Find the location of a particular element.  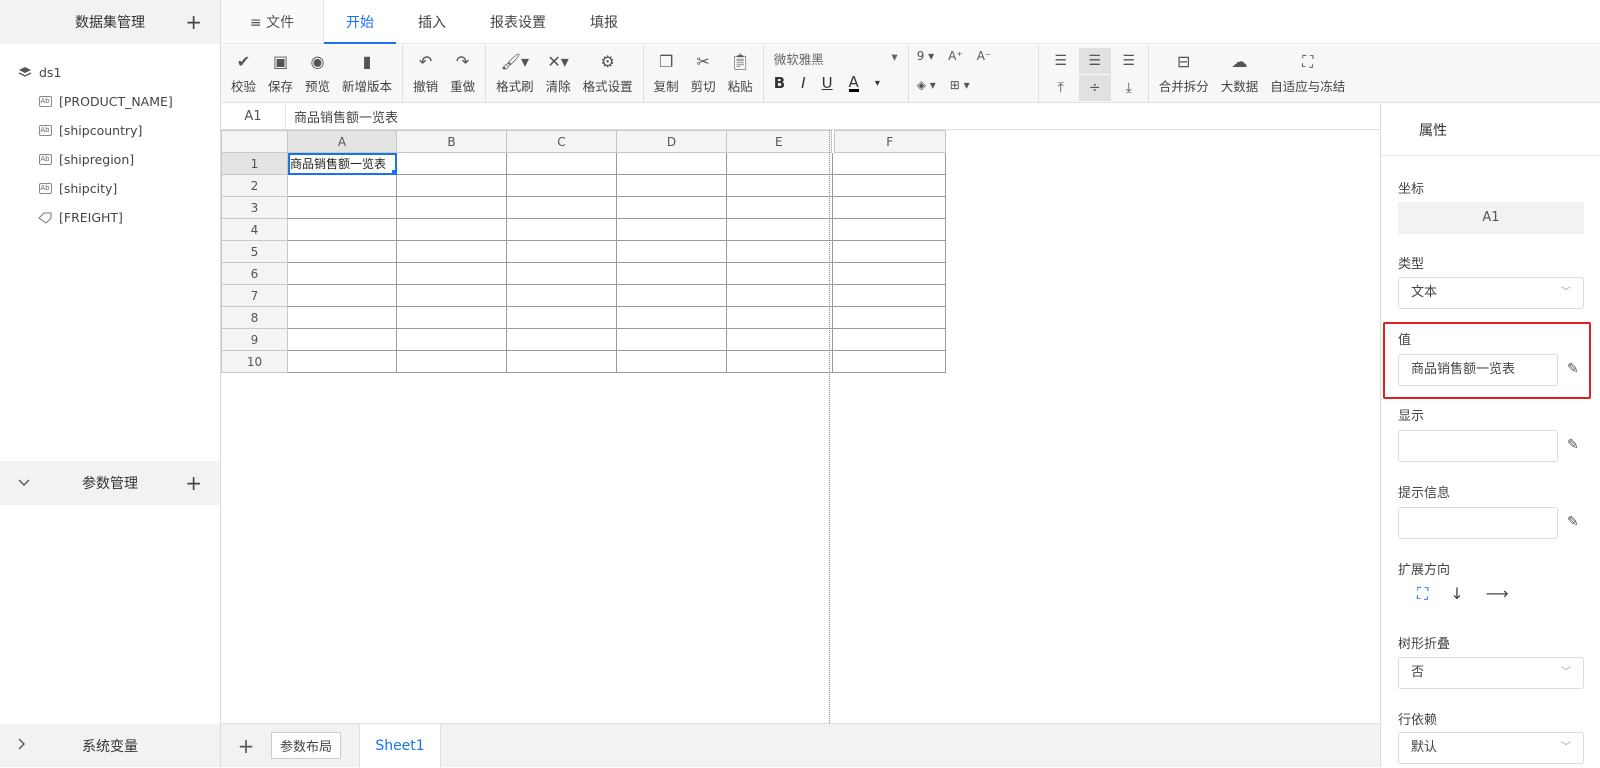

tab-start: 开始 is located at coordinates (360, 22).